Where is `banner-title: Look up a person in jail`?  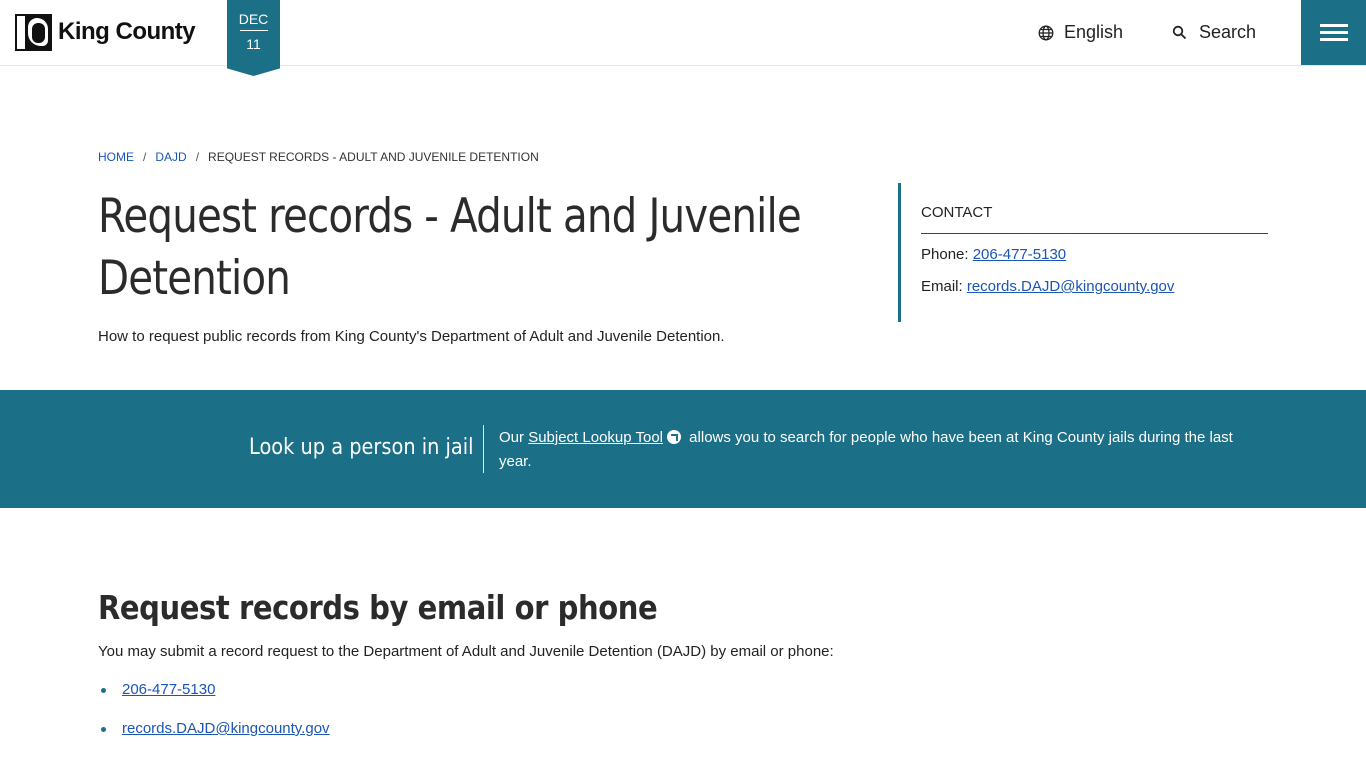 banner-title: Look up a person in jail is located at coordinates (361, 447).